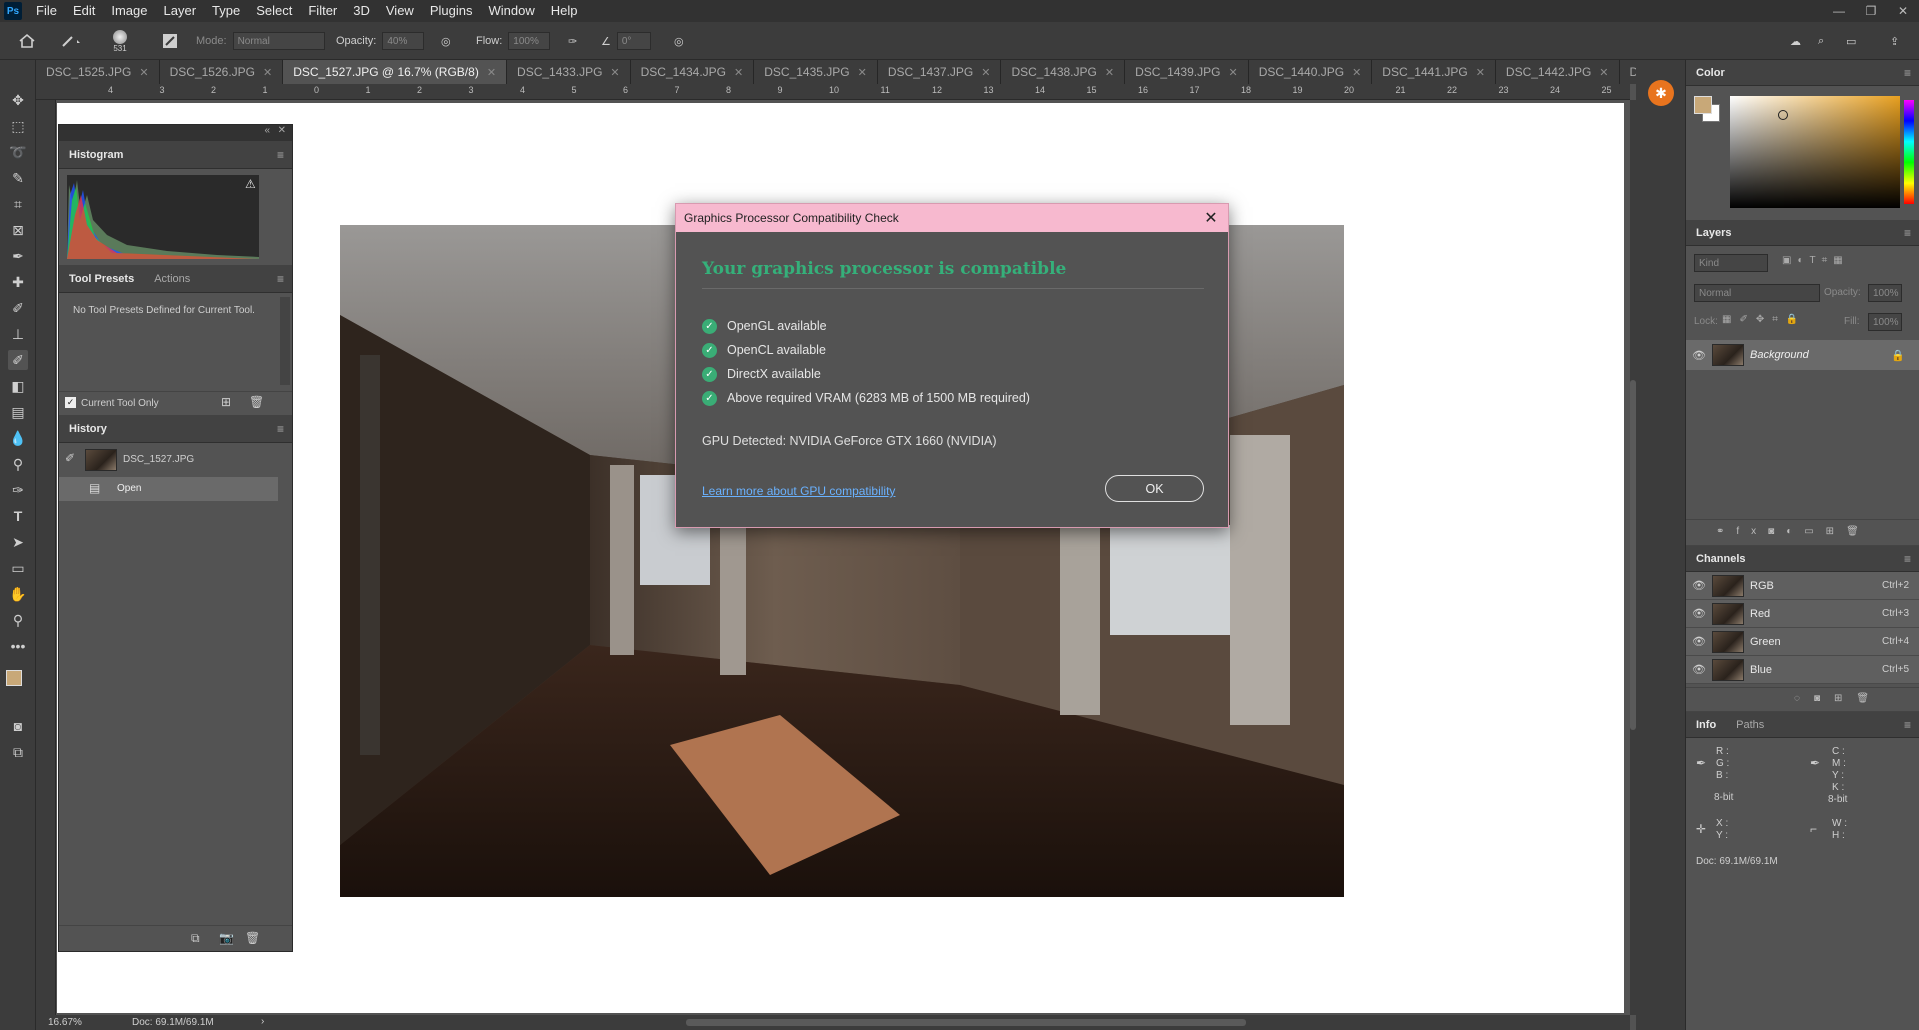 The image size is (1919, 1030). I want to click on learn-more-link: Learn more about GPU compatibility, so click(798, 491).